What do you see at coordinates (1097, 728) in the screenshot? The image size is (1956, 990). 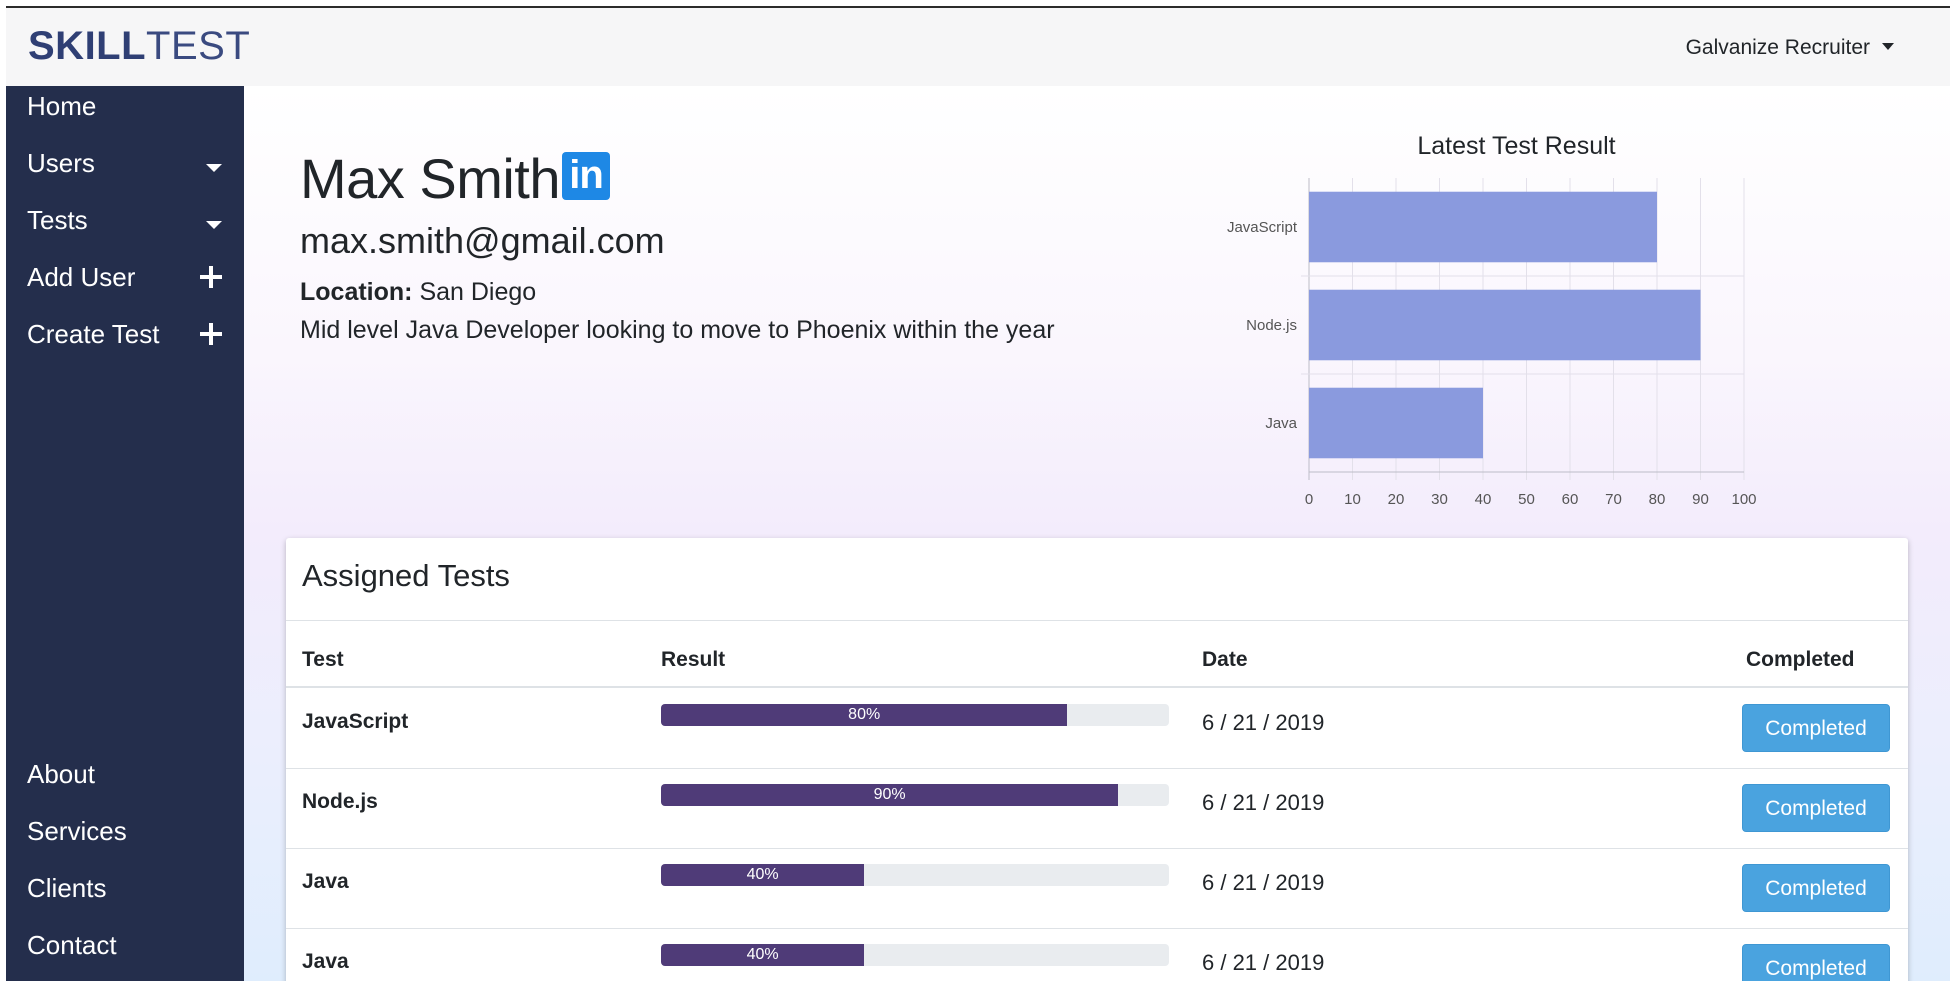 I see `table-row: JavaScript 80% 6 / 21 / 2019 Completed` at bounding box center [1097, 728].